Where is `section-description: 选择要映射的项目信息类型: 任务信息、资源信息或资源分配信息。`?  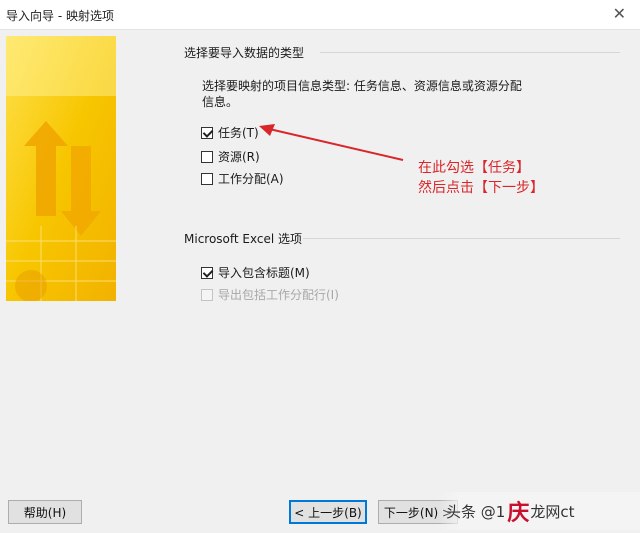
section-description: 选择要映射的项目信息类型: 任务信息、资源信息或资源分配信息。 is located at coordinates (362, 94).